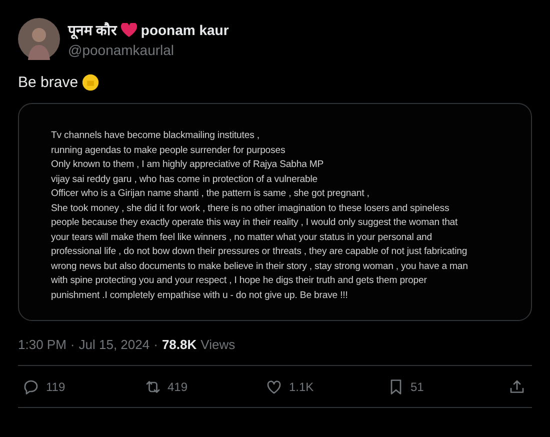 Image resolution: width=550 pixels, height=437 pixels. I want to click on post-date: Jul 15, 2024, so click(114, 344).